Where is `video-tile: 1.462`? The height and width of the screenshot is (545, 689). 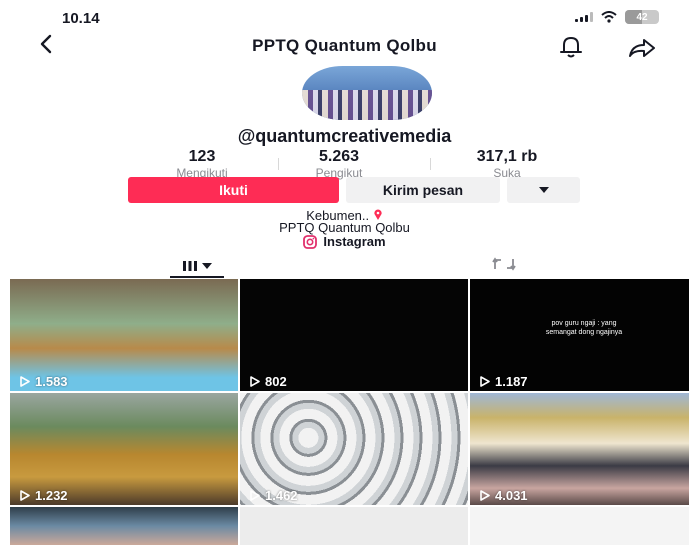
video-tile: 1.462 is located at coordinates (354, 449).